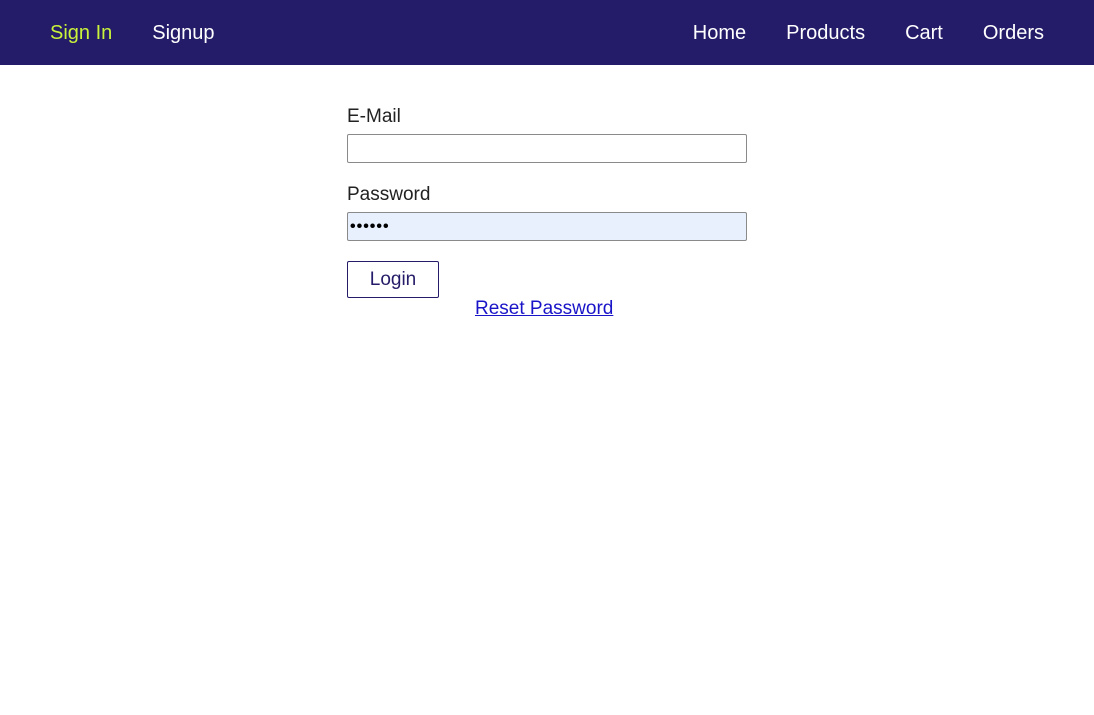 This screenshot has height=715, width=1094. Describe the element at coordinates (547, 173) in the screenshot. I see `field-spacer` at that location.